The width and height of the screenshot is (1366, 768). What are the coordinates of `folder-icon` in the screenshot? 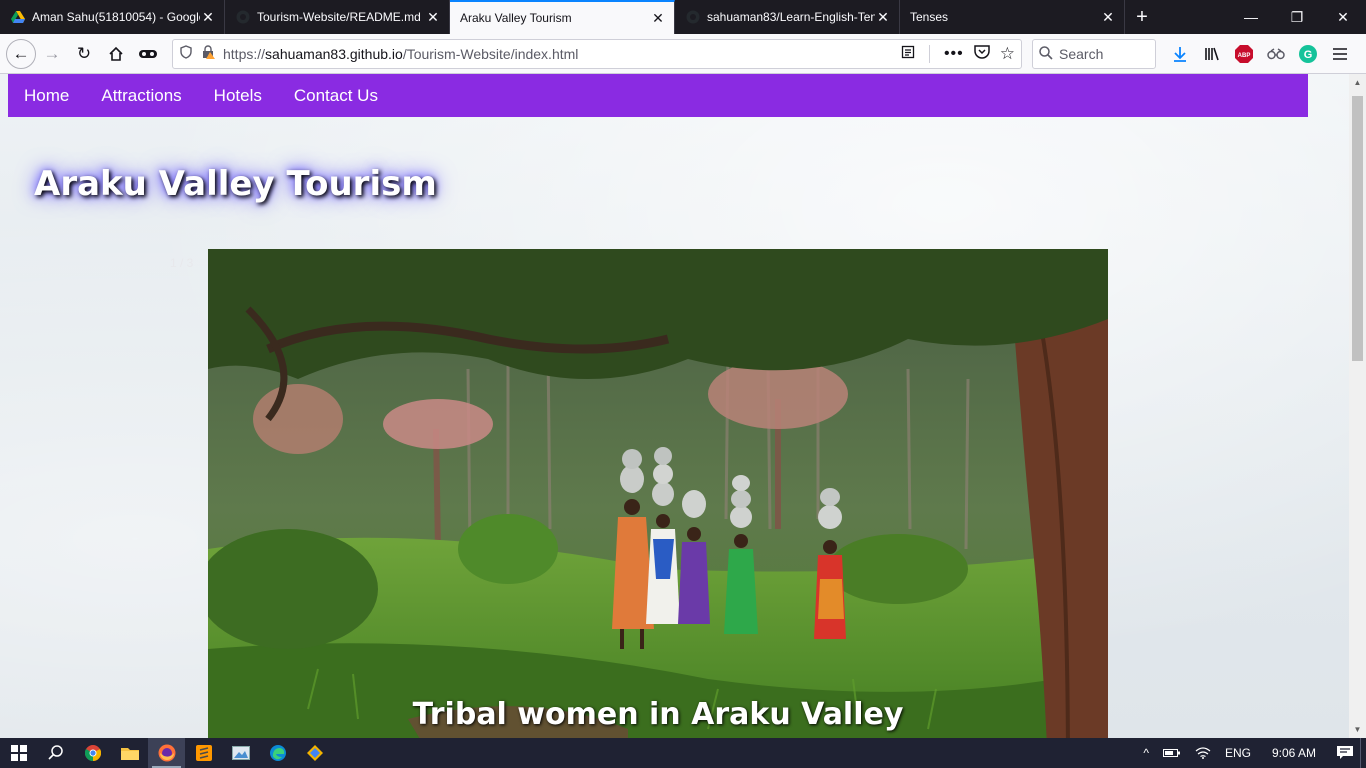 It's located at (129, 754).